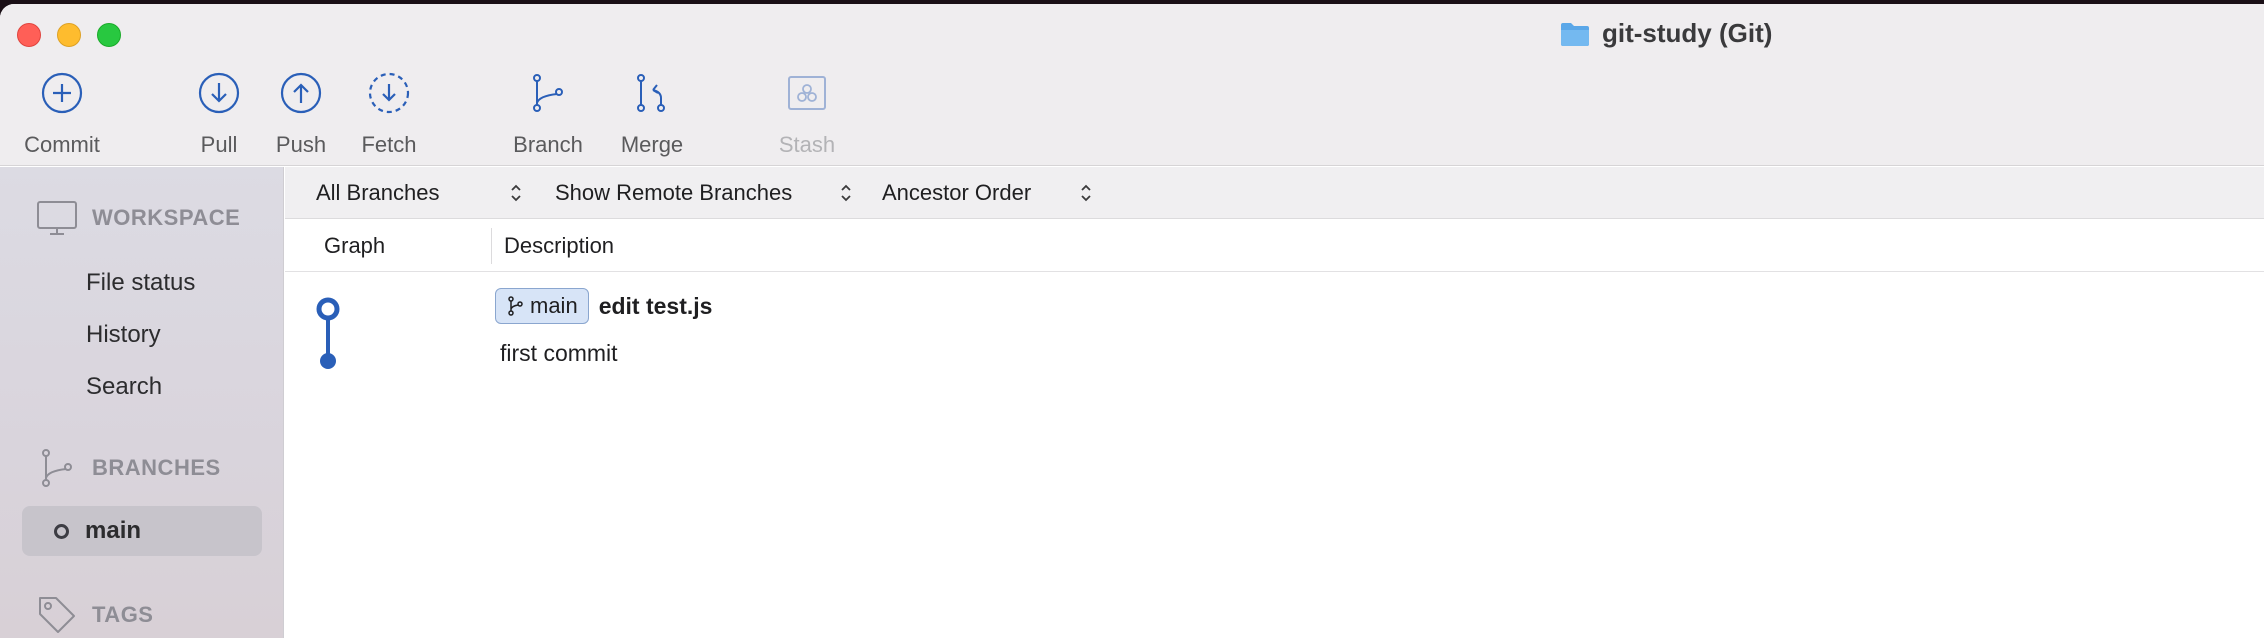 The height and width of the screenshot is (638, 2264). I want to click on stash-label: Stash, so click(807, 144).